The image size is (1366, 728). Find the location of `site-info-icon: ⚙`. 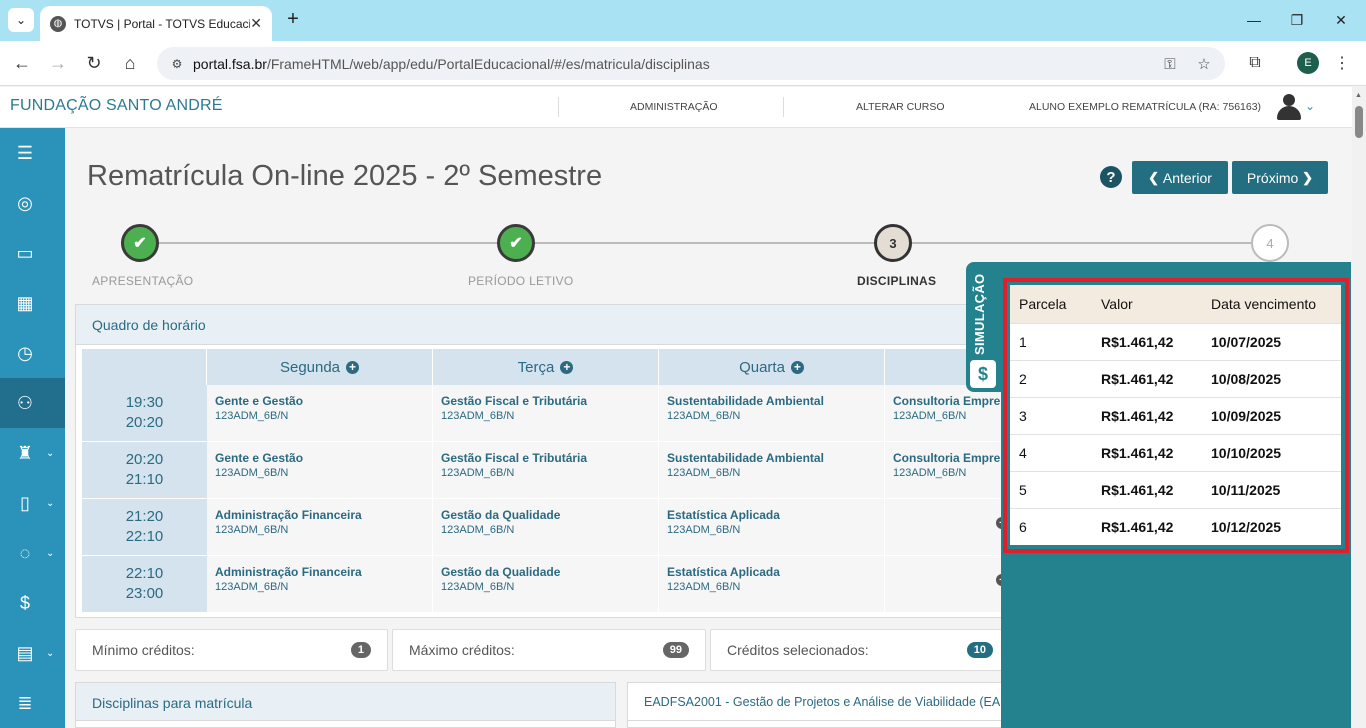

site-info-icon: ⚙ is located at coordinates (177, 64).